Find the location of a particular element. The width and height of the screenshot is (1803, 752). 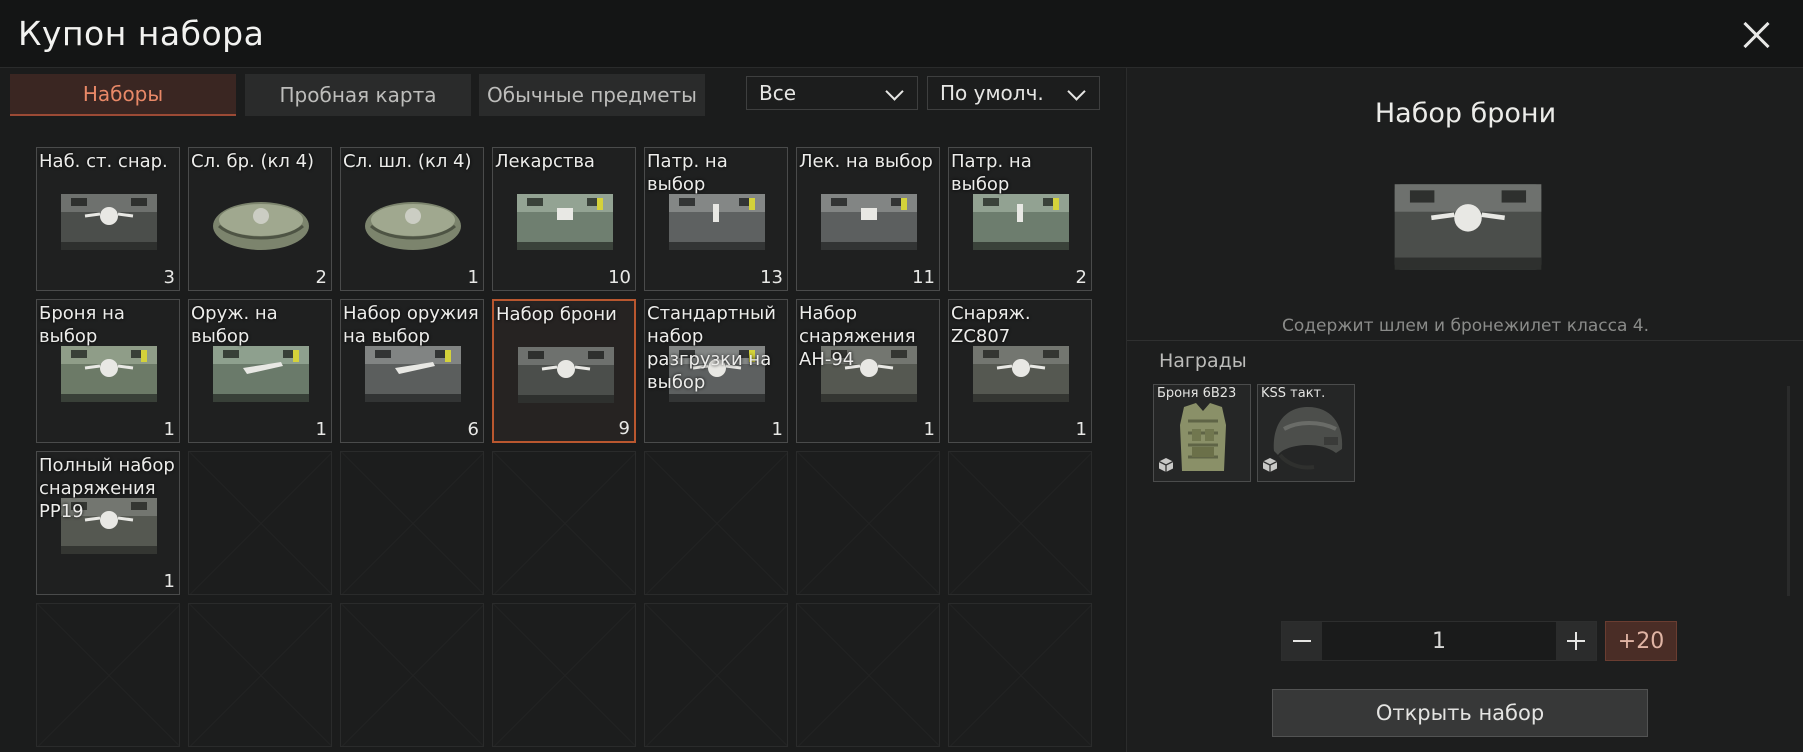

sort-dropdown: По умолч. is located at coordinates (1013, 93).